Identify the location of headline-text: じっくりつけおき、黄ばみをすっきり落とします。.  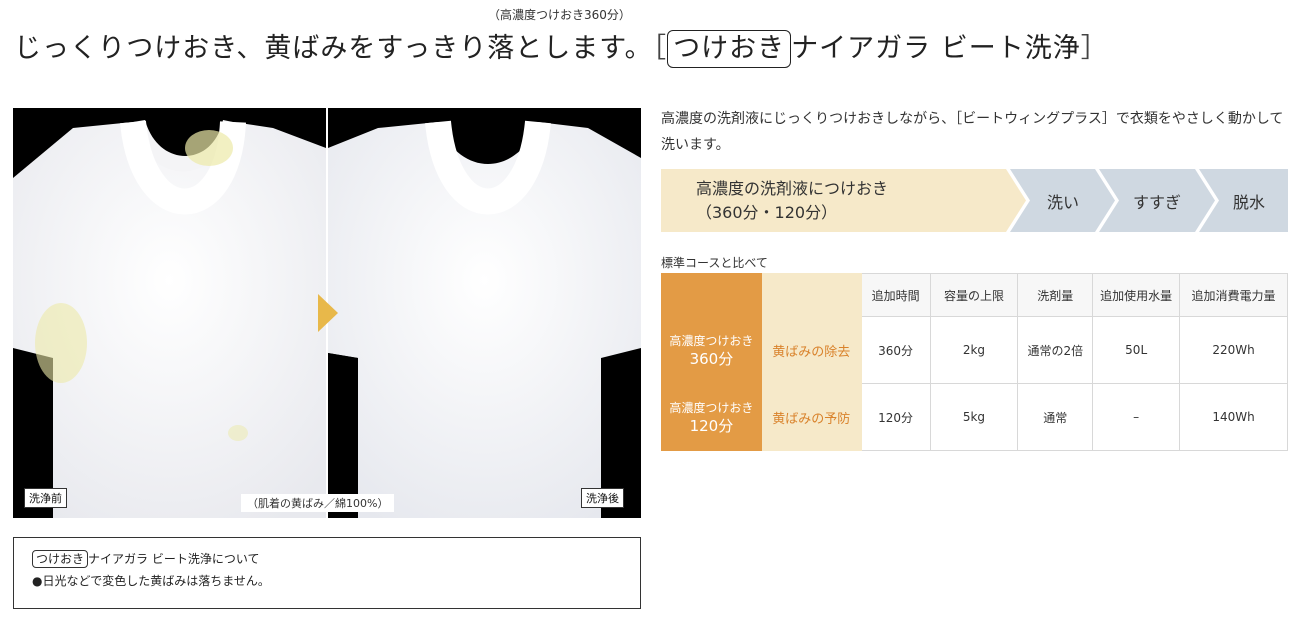
(333, 48).